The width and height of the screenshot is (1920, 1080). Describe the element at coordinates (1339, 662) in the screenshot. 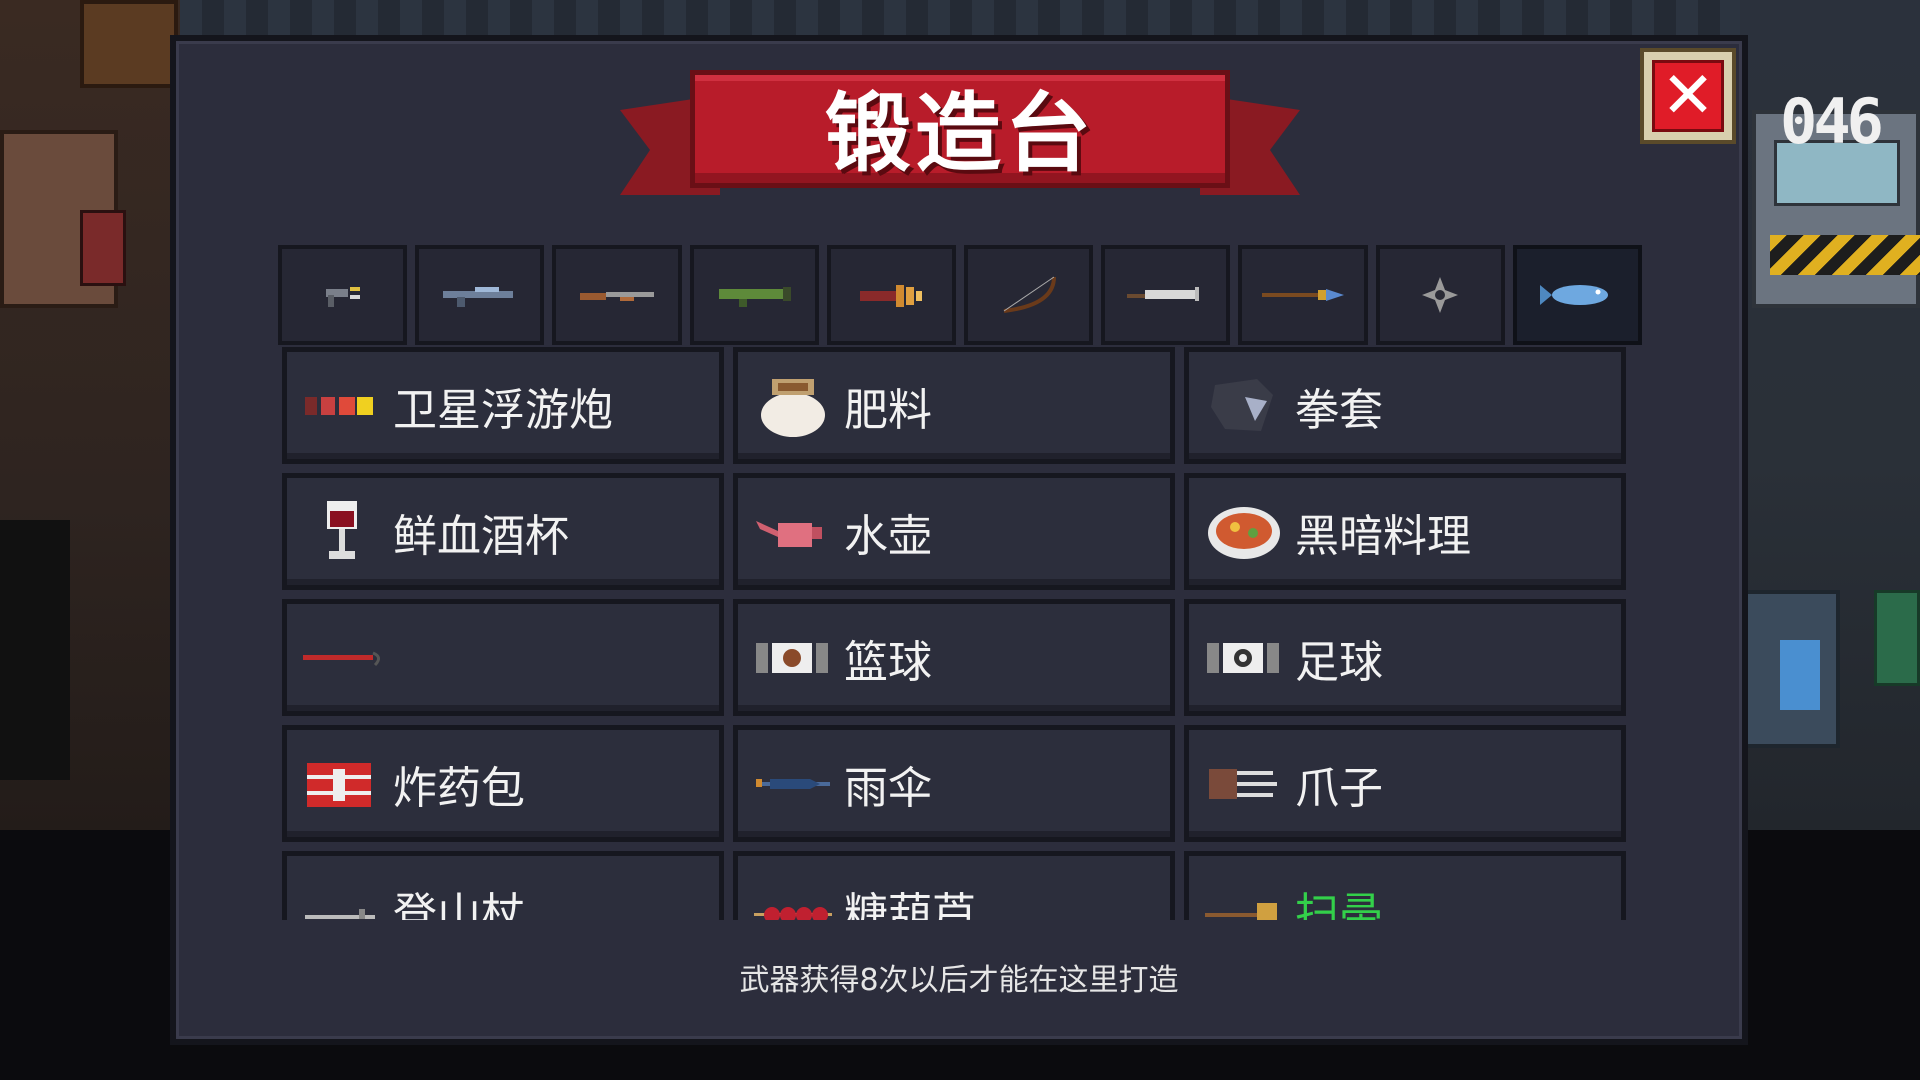

I see `item-label: 足球` at that location.